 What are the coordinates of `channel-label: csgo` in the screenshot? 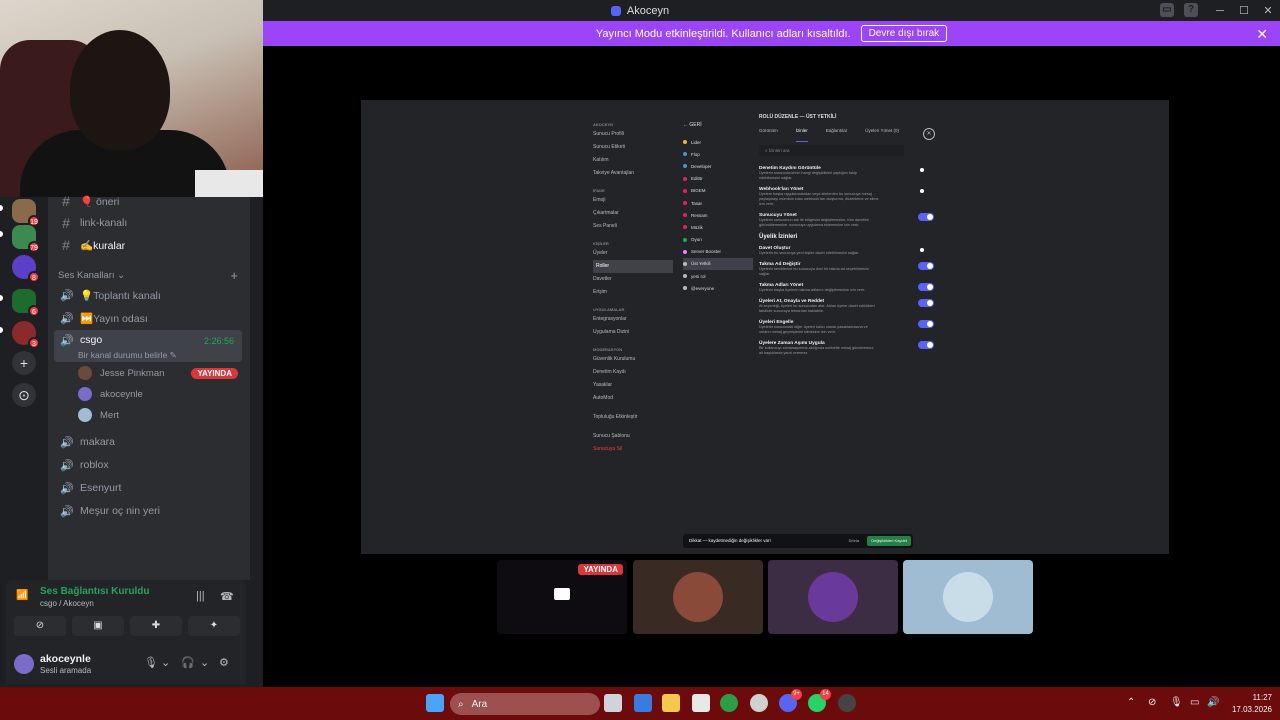 It's located at (91, 340).